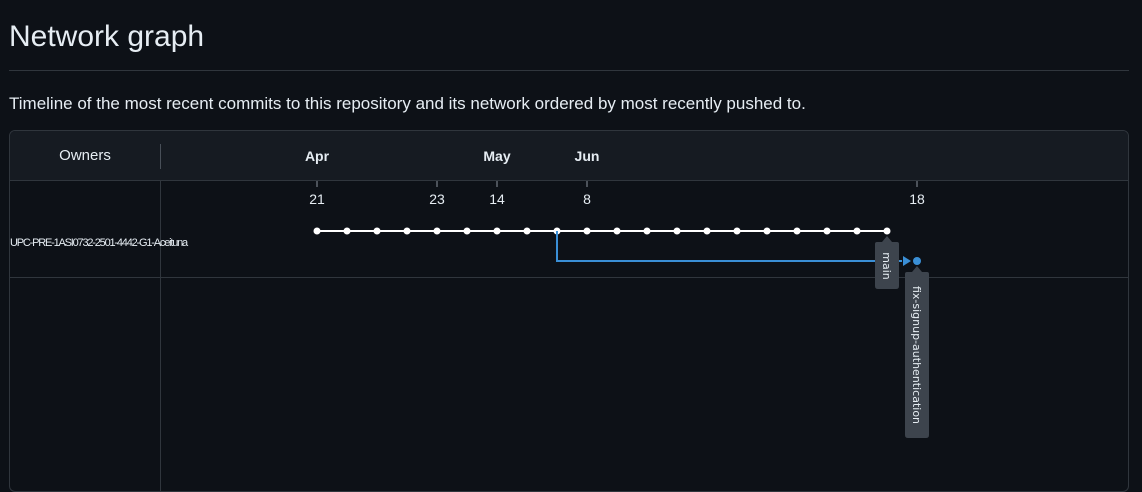 The image size is (1142, 492). I want to click on month-label: Jun, so click(587, 156).